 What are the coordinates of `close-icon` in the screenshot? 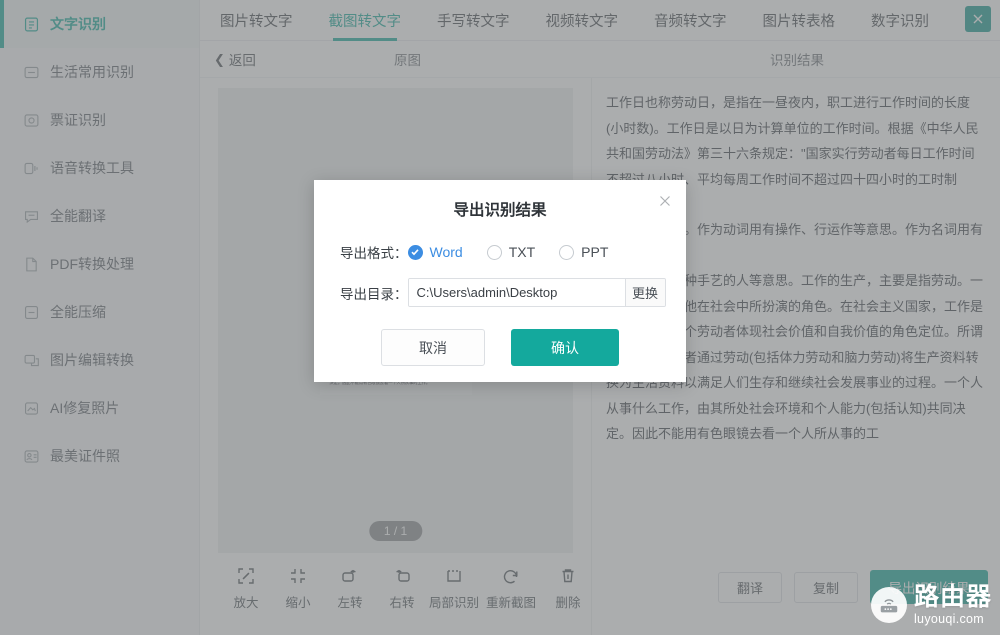 It's located at (665, 201).